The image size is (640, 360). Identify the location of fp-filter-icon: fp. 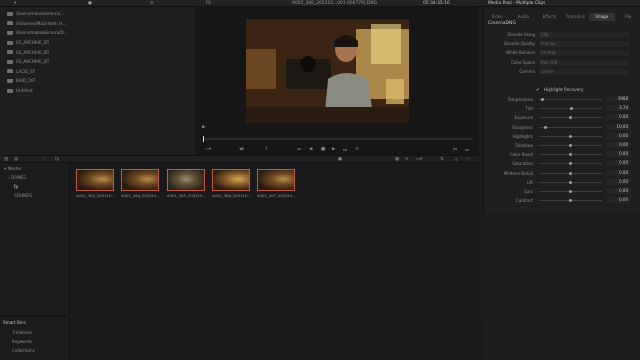
(57, 159).